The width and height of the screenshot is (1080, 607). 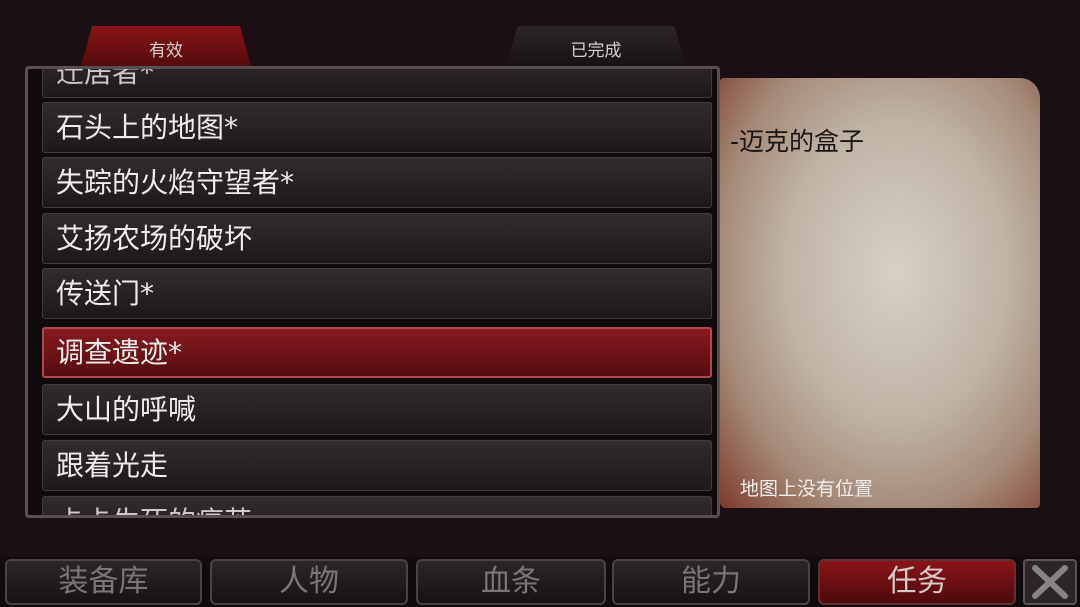 What do you see at coordinates (917, 582) in the screenshot?
I see `nav-quests-button: 任务` at bounding box center [917, 582].